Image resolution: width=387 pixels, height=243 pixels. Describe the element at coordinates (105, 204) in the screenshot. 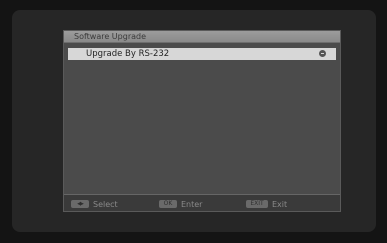

I see `select-hint-label: Select` at that location.